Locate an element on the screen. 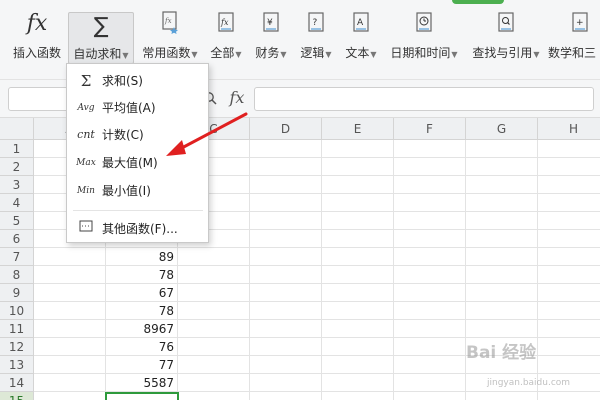 This screenshot has height=400, width=600. row-header-15: 15 is located at coordinates (17, 396).